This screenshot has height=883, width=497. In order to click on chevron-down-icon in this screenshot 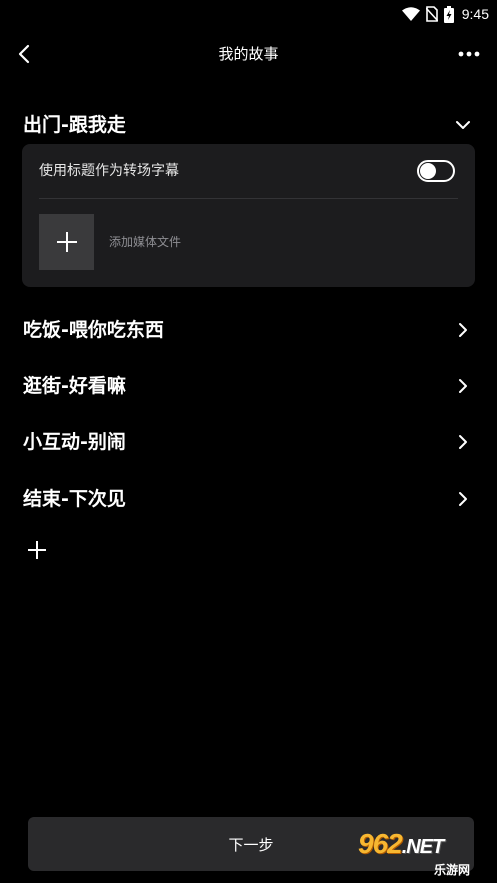, I will do `click(463, 125)`.